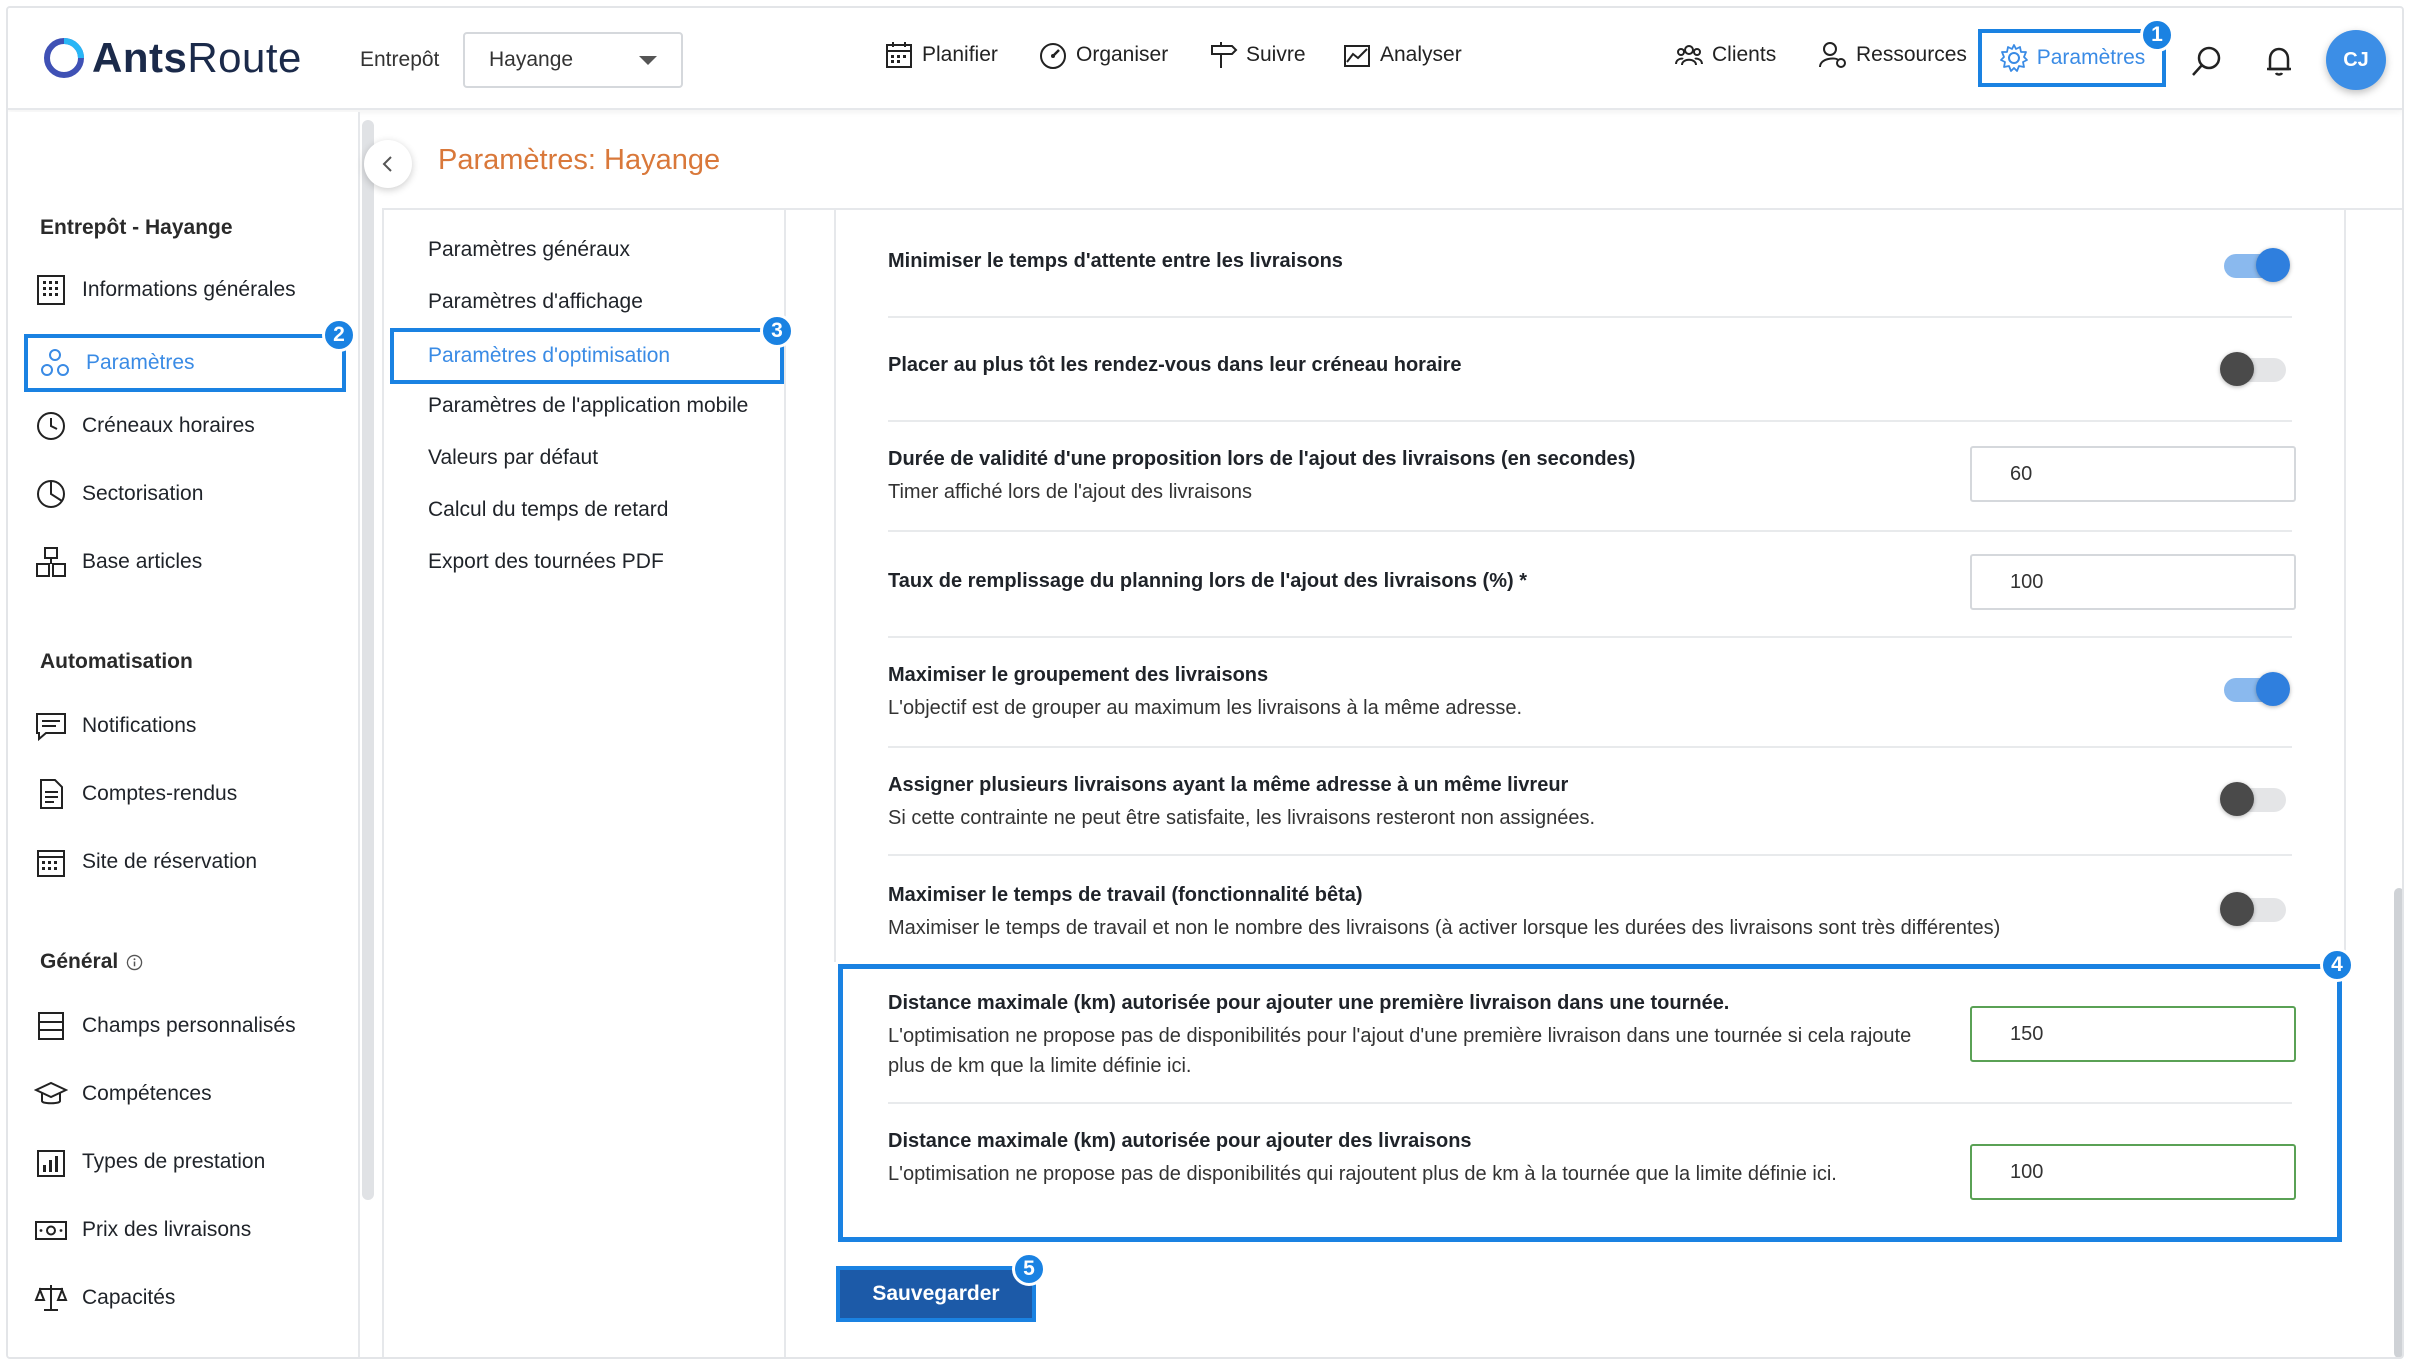 Image resolution: width=2410 pixels, height=1365 pixels. I want to click on collapse-sidebar-button, so click(388, 164).